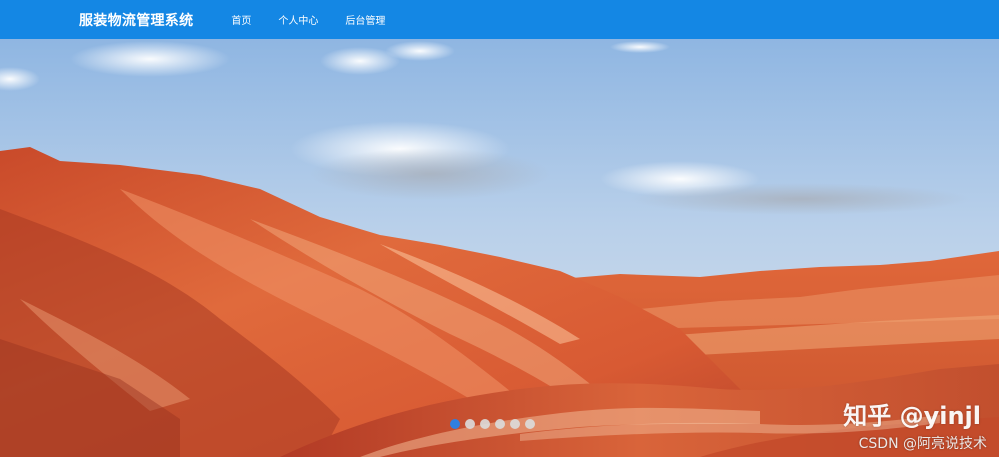  I want to click on top-navbar: 服装物流管理系统 首页 个人中心 后台管理, so click(499, 19).